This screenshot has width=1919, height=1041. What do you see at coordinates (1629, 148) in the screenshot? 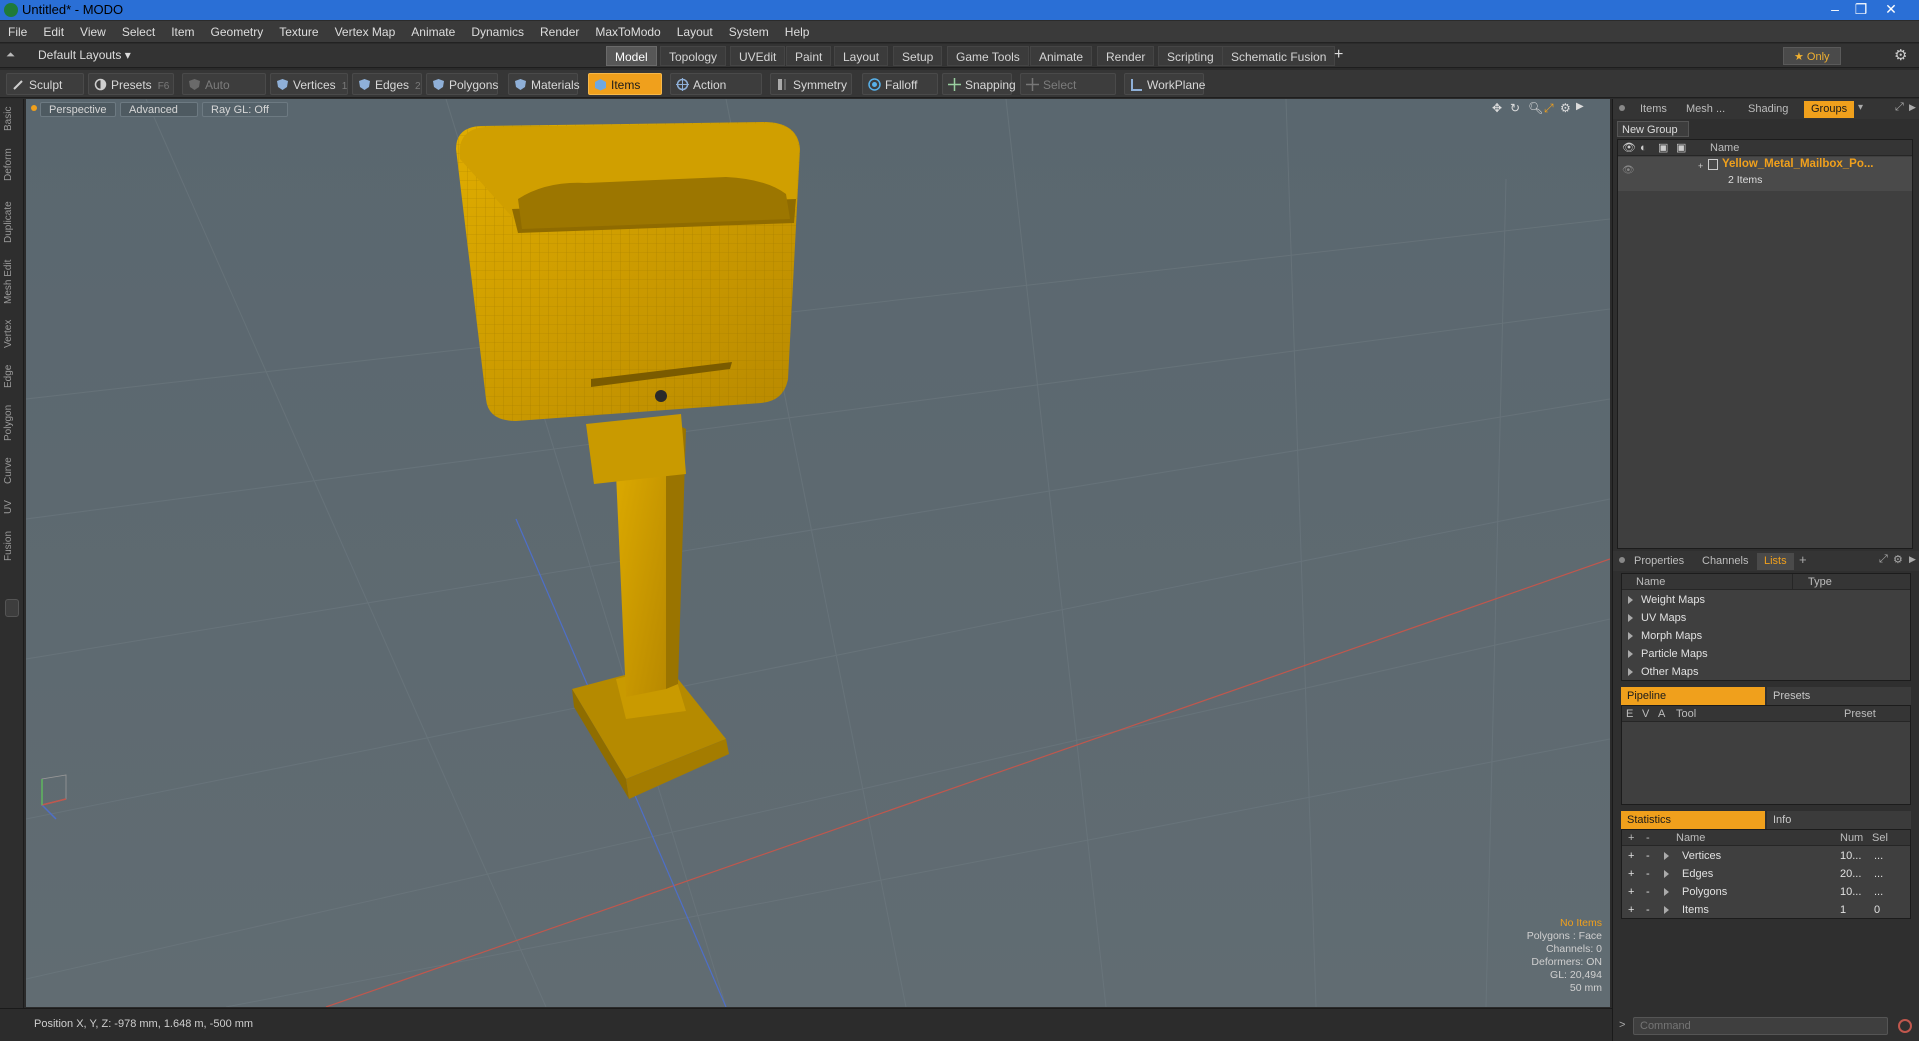
I see `eye-column-icon: 👁︎` at bounding box center [1629, 148].